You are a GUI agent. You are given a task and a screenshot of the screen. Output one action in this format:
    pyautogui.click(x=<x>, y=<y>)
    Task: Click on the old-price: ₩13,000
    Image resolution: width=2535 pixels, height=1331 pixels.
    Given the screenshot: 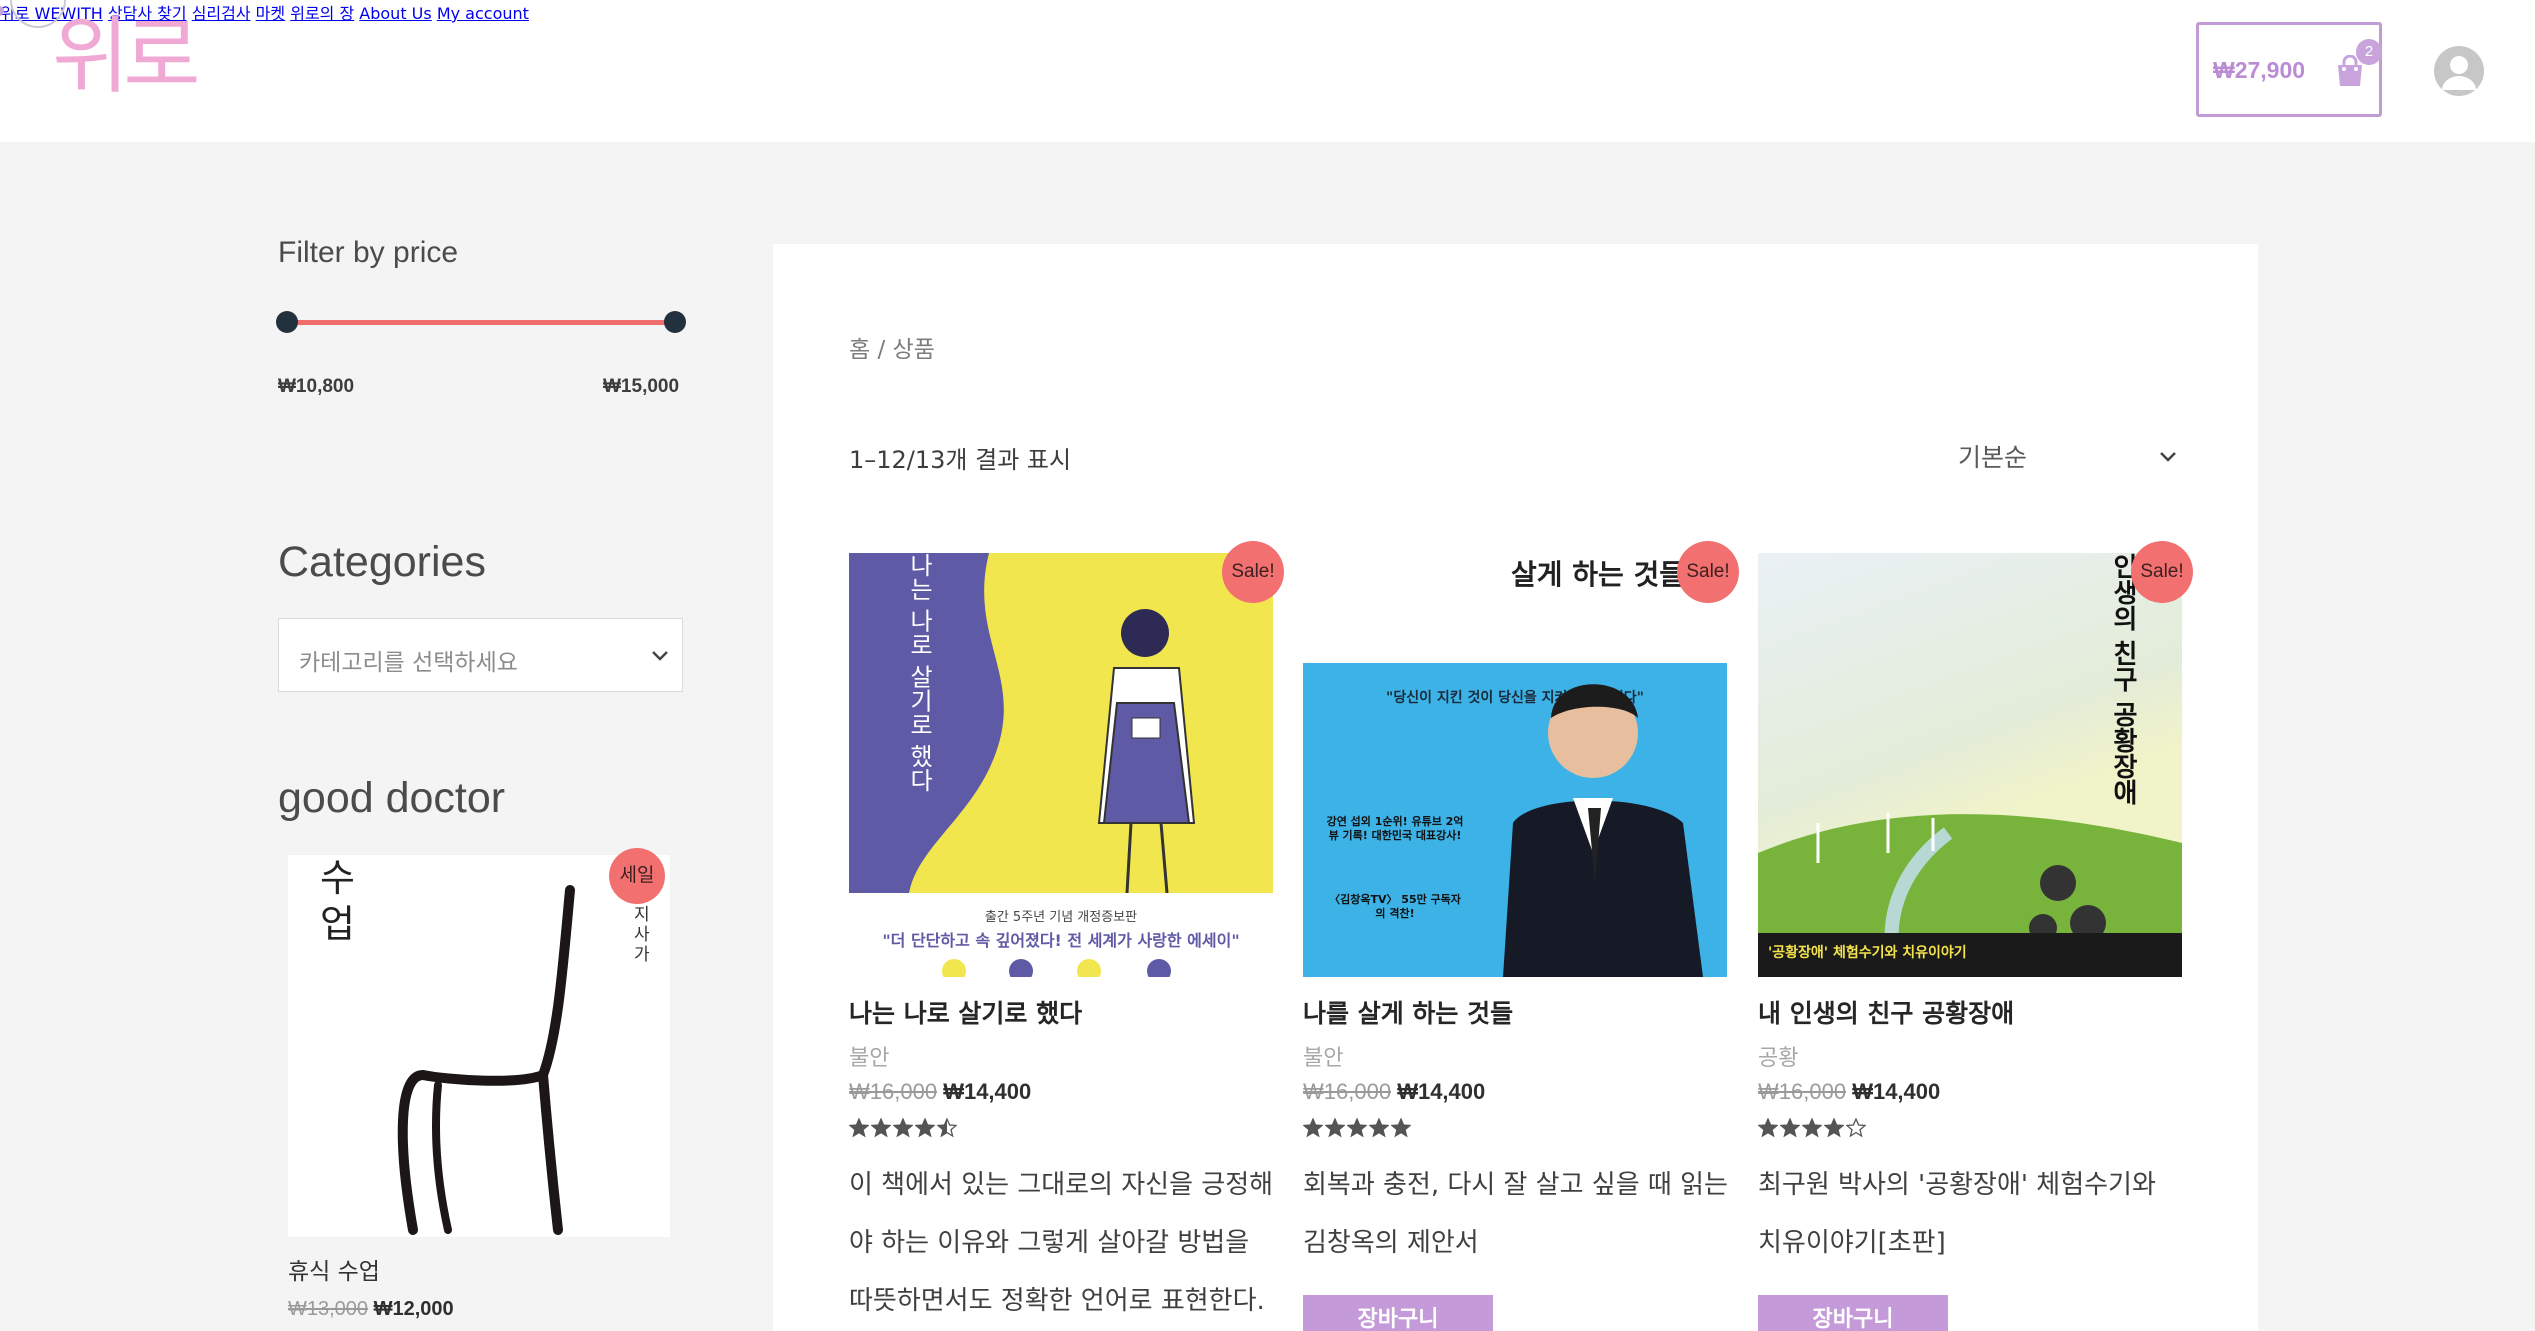 What is the action you would take?
    pyautogui.click(x=328, y=1309)
    